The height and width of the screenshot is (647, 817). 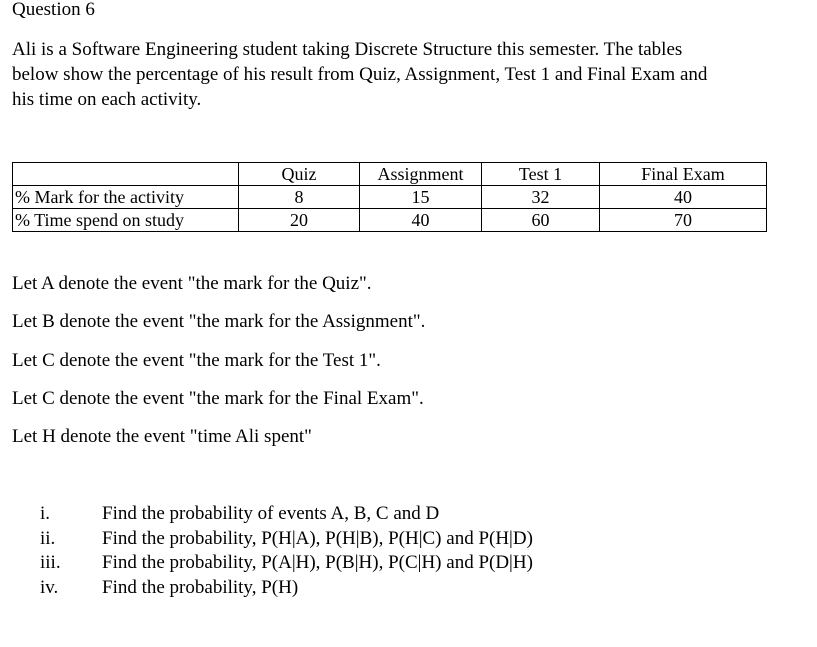 I want to click on table-cell: 70, so click(x=683, y=220).